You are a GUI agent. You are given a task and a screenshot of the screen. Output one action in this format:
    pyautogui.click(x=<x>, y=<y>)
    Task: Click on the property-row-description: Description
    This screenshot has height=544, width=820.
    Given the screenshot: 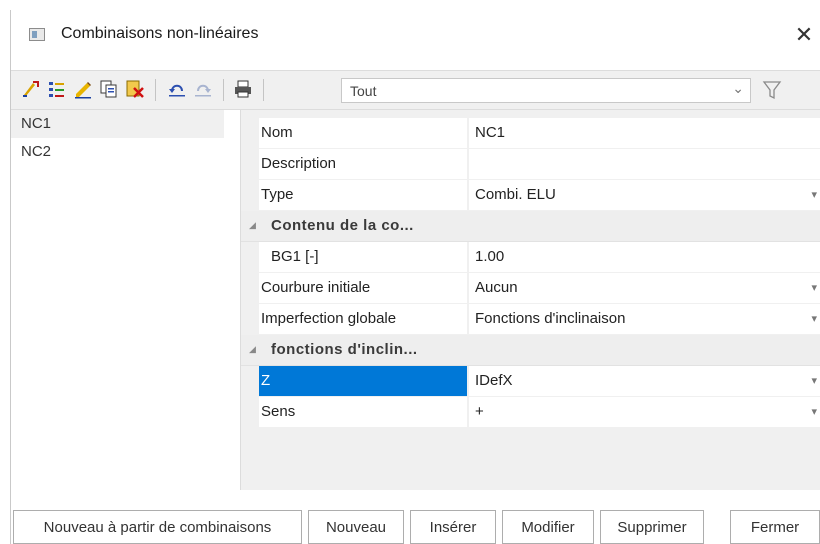 What is the action you would take?
    pyautogui.click(x=530, y=164)
    